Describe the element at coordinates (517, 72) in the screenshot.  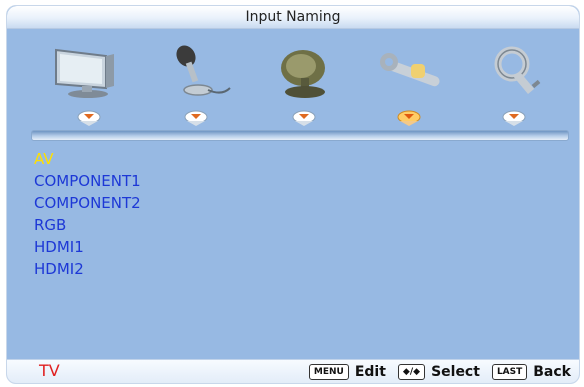
I see `key-icon` at that location.